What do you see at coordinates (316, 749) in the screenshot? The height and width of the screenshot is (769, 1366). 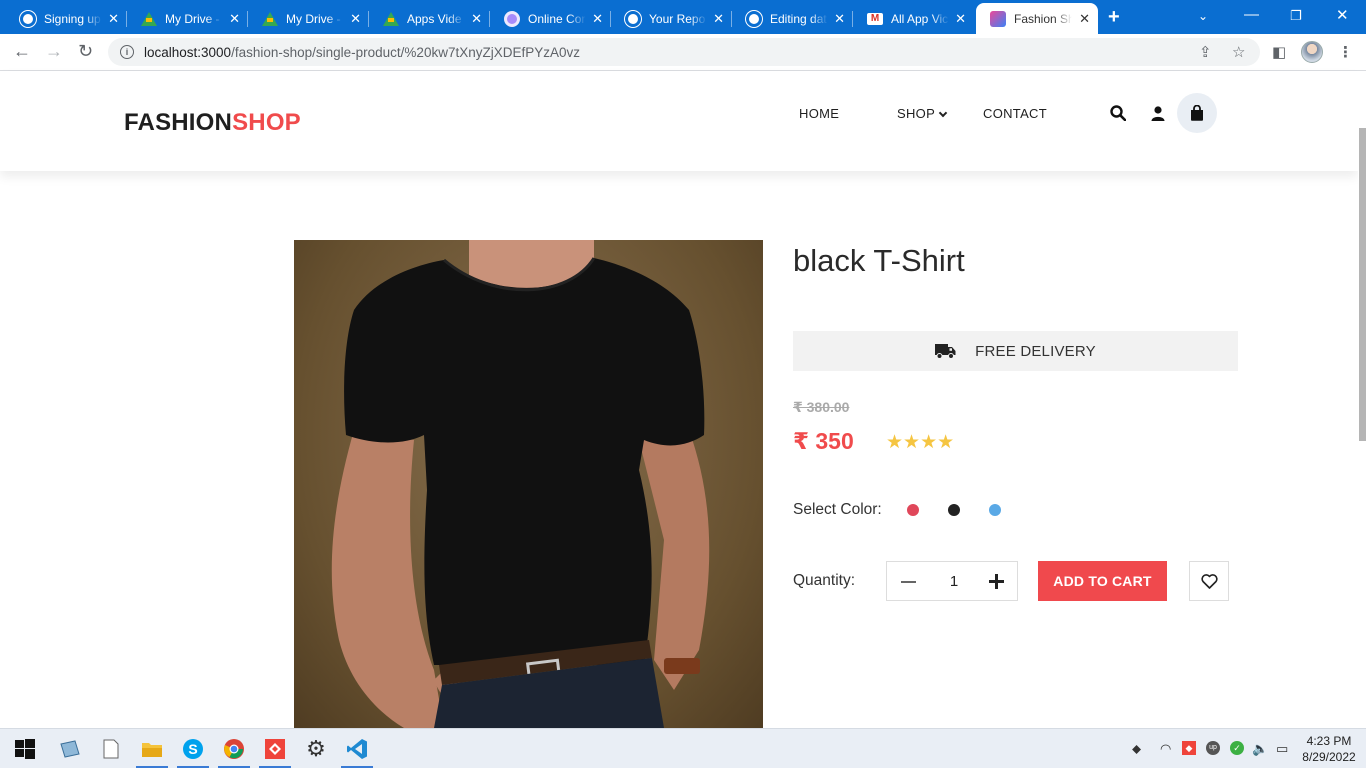 I see `settings-gear-icon: ⚙` at bounding box center [316, 749].